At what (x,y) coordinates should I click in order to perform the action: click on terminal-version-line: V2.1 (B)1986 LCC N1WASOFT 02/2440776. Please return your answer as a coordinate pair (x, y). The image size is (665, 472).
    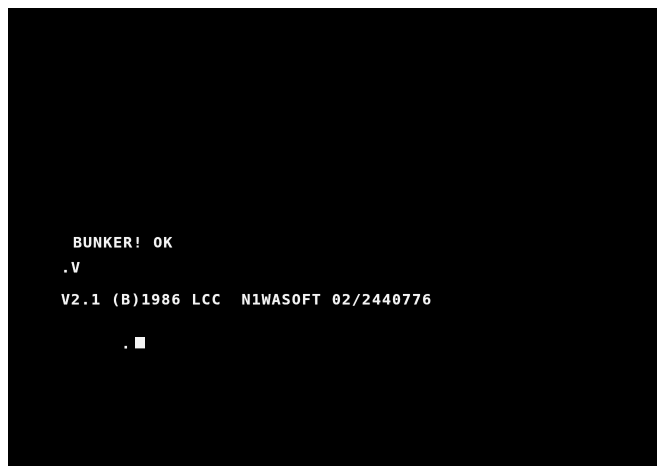
    Looking at the image, I should click on (247, 300).